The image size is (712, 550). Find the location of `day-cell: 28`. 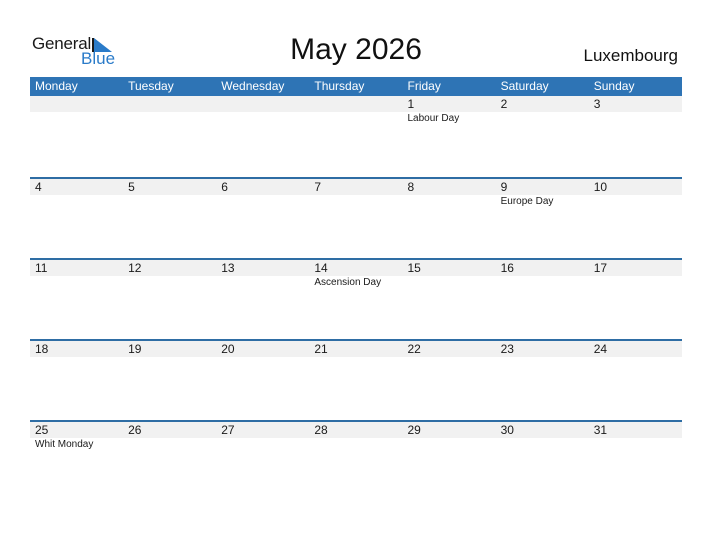

day-cell: 28 is located at coordinates (355, 437).